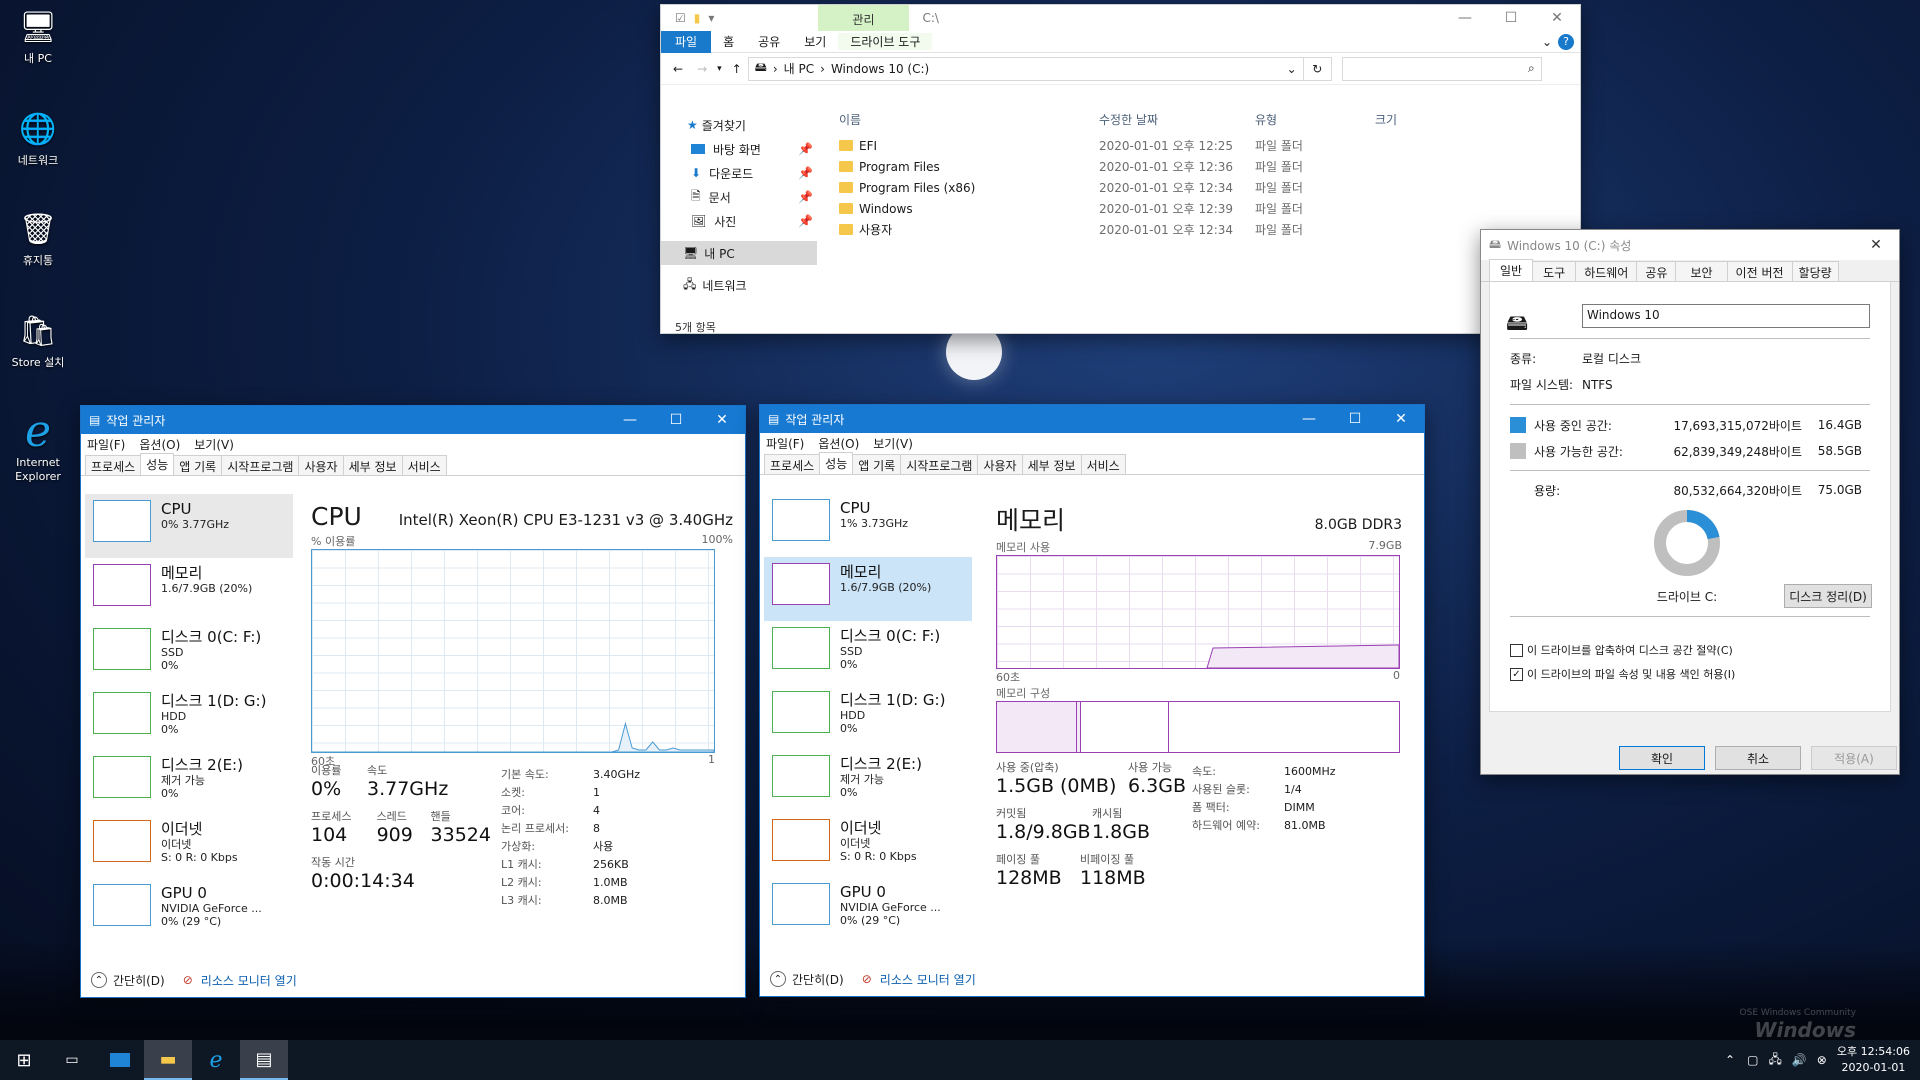  I want to click on ribbon-tab-share: 공유, so click(769, 41).